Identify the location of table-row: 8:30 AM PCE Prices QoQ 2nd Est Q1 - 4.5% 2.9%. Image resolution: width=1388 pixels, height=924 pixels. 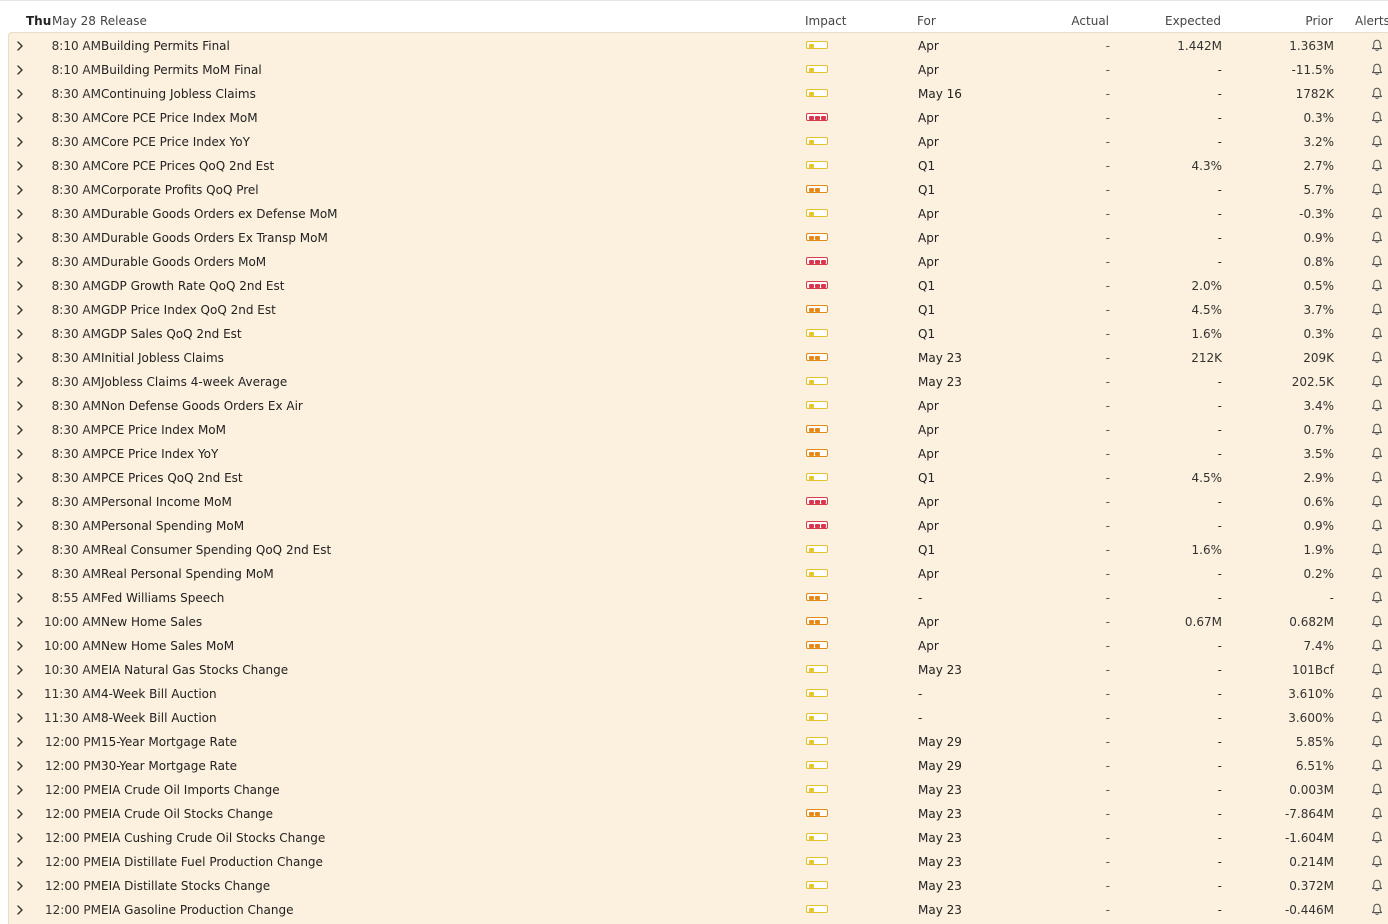
(698, 478).